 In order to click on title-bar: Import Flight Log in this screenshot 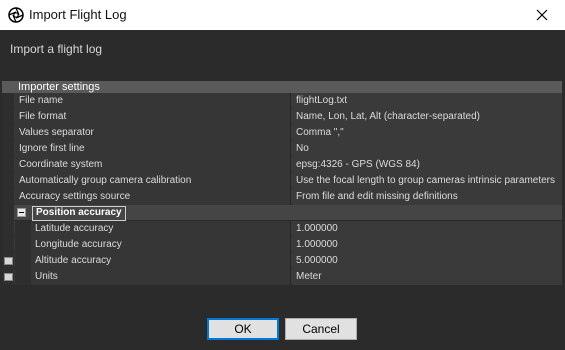, I will do `click(282, 15)`.